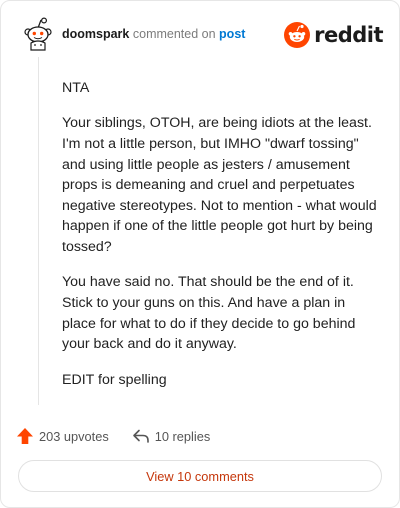 The width and height of the screenshot is (400, 508). What do you see at coordinates (38, 34) in the screenshot?
I see `snoo-avatar-icon` at bounding box center [38, 34].